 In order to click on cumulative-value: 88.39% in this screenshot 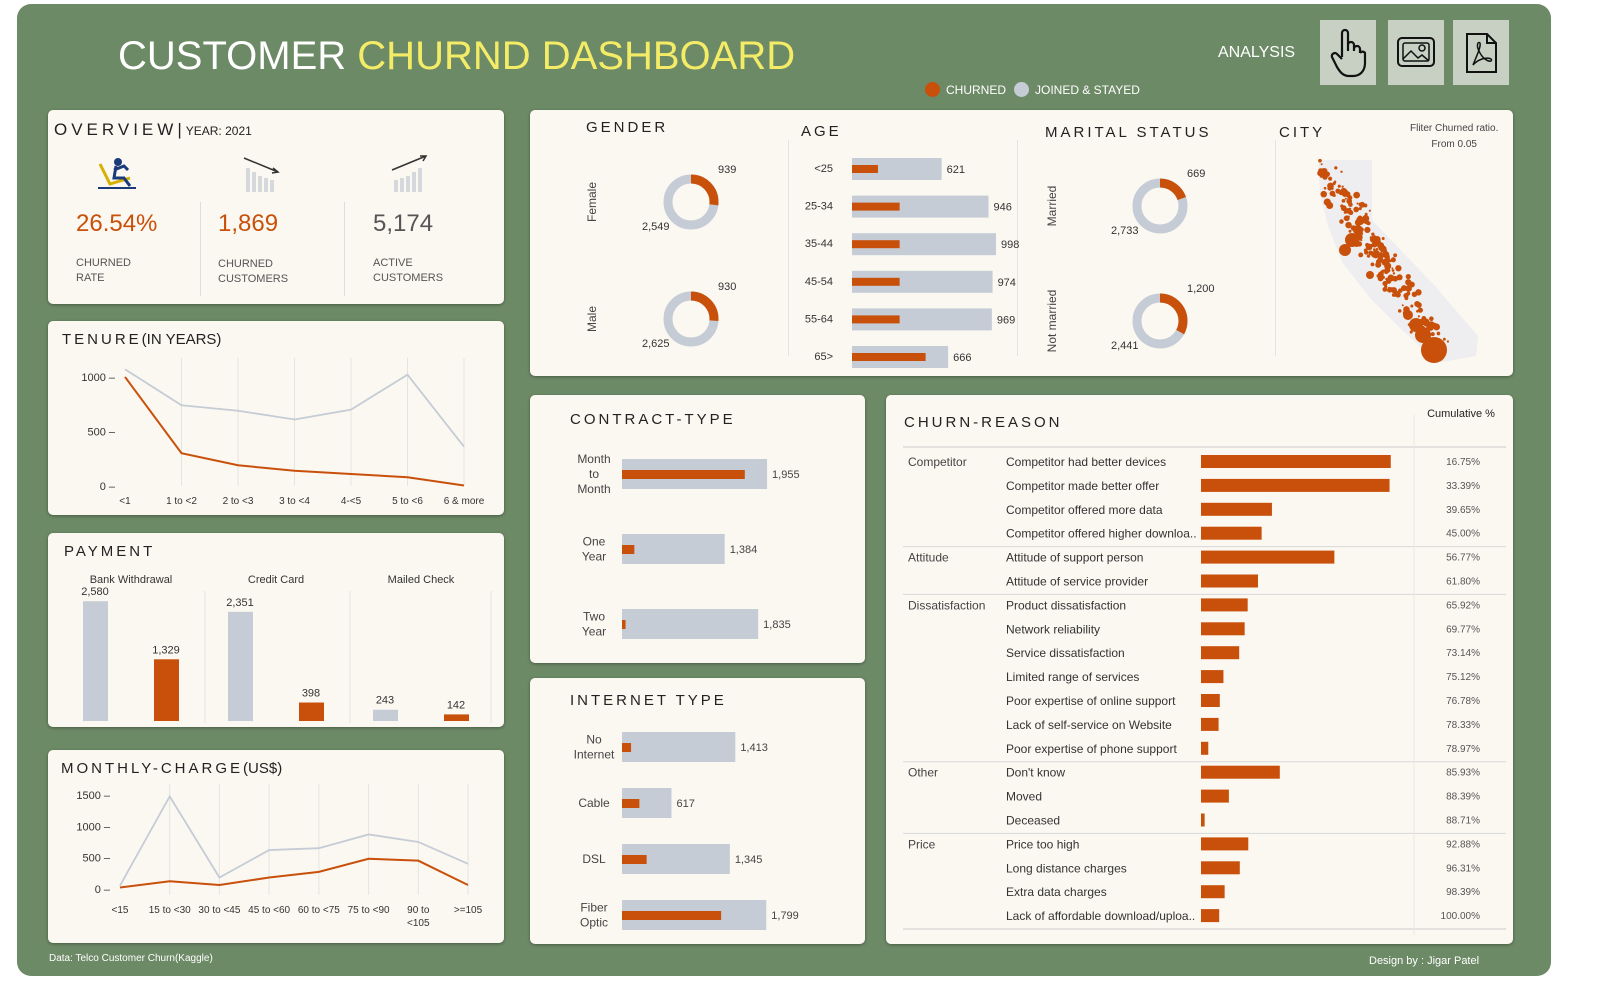, I will do `click(1463, 797)`.